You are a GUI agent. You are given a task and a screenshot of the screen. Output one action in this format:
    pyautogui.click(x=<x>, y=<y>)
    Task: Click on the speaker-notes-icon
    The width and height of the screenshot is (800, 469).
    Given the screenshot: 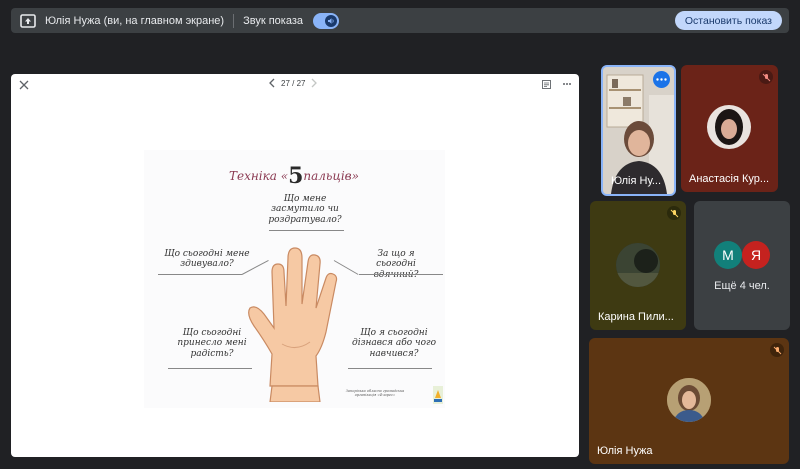 What is the action you would take?
    pyautogui.click(x=546, y=84)
    